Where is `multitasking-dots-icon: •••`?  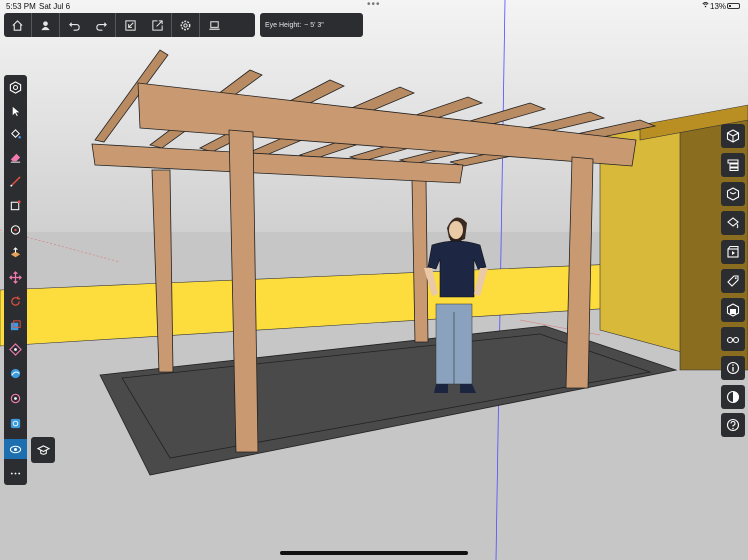 multitasking-dots-icon: ••• is located at coordinates (374, 5).